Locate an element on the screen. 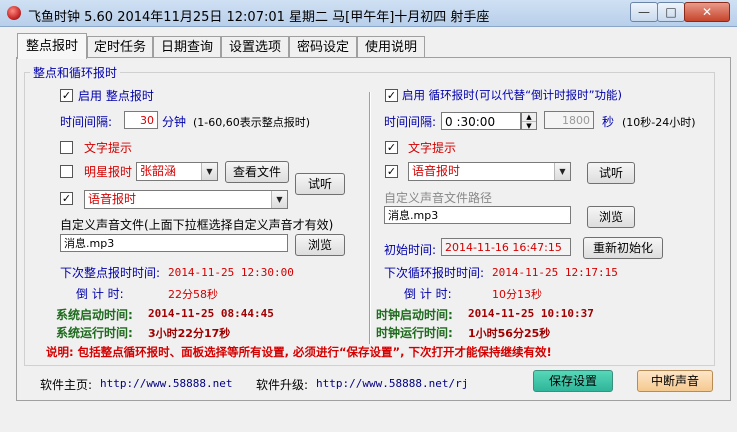  right-countdown-value: 10分13秒 is located at coordinates (517, 294).